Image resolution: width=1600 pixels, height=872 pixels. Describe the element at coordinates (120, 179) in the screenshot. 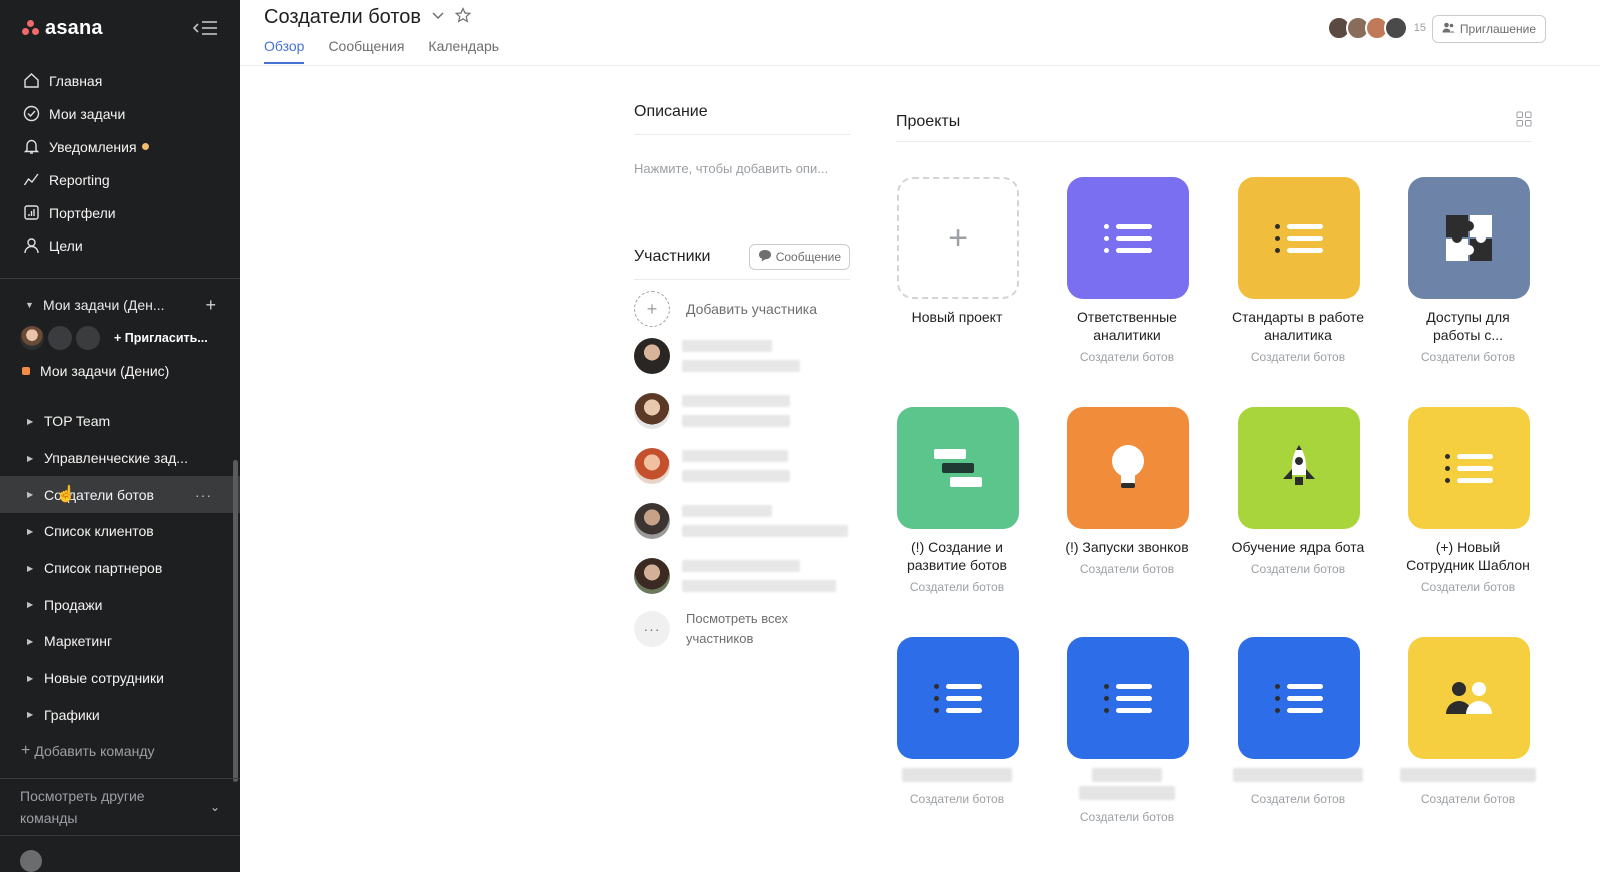

I see `nav-item-reporting: Reporting` at that location.